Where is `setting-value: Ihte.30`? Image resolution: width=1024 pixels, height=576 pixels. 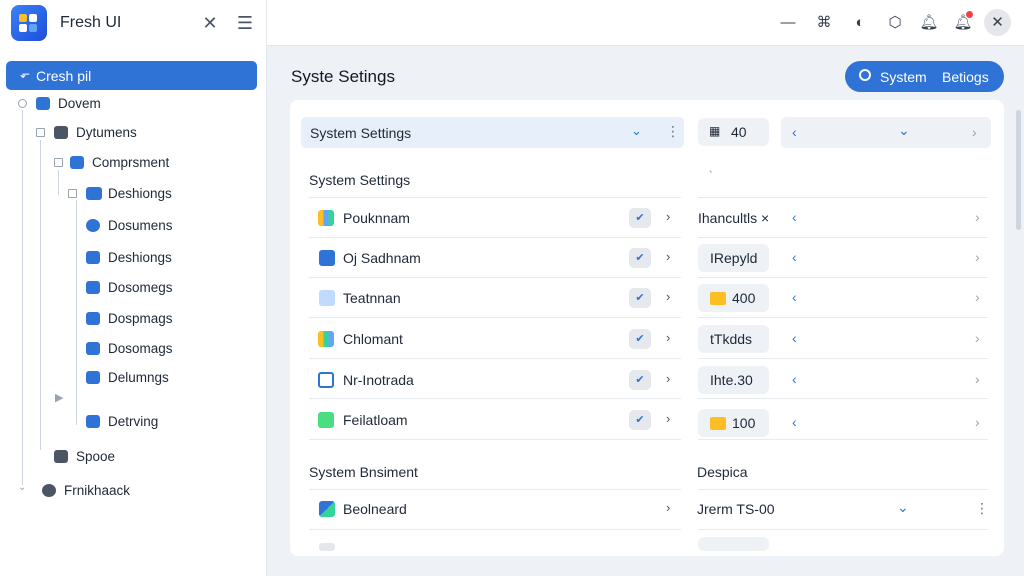
setting-value: Ihte.30 is located at coordinates (731, 380).